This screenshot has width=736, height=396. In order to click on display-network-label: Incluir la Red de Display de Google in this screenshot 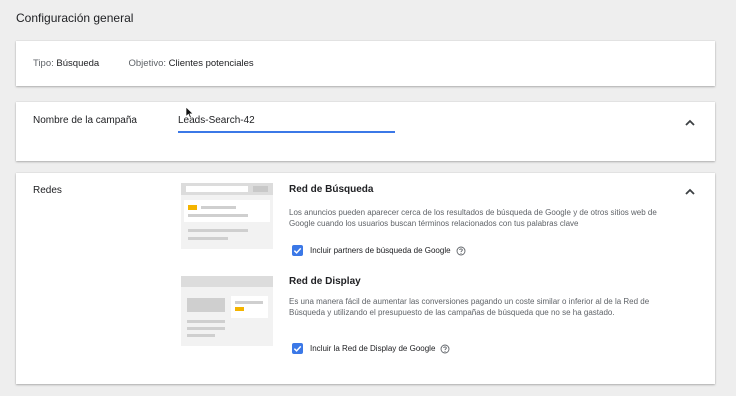, I will do `click(373, 348)`.